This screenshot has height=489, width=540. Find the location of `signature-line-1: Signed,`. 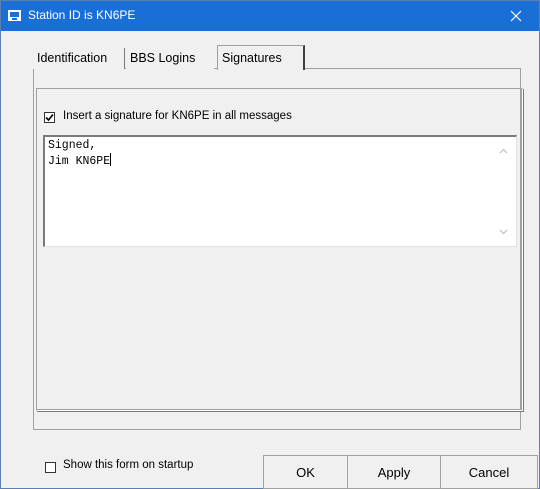

signature-line-1: Signed, is located at coordinates (72, 145).